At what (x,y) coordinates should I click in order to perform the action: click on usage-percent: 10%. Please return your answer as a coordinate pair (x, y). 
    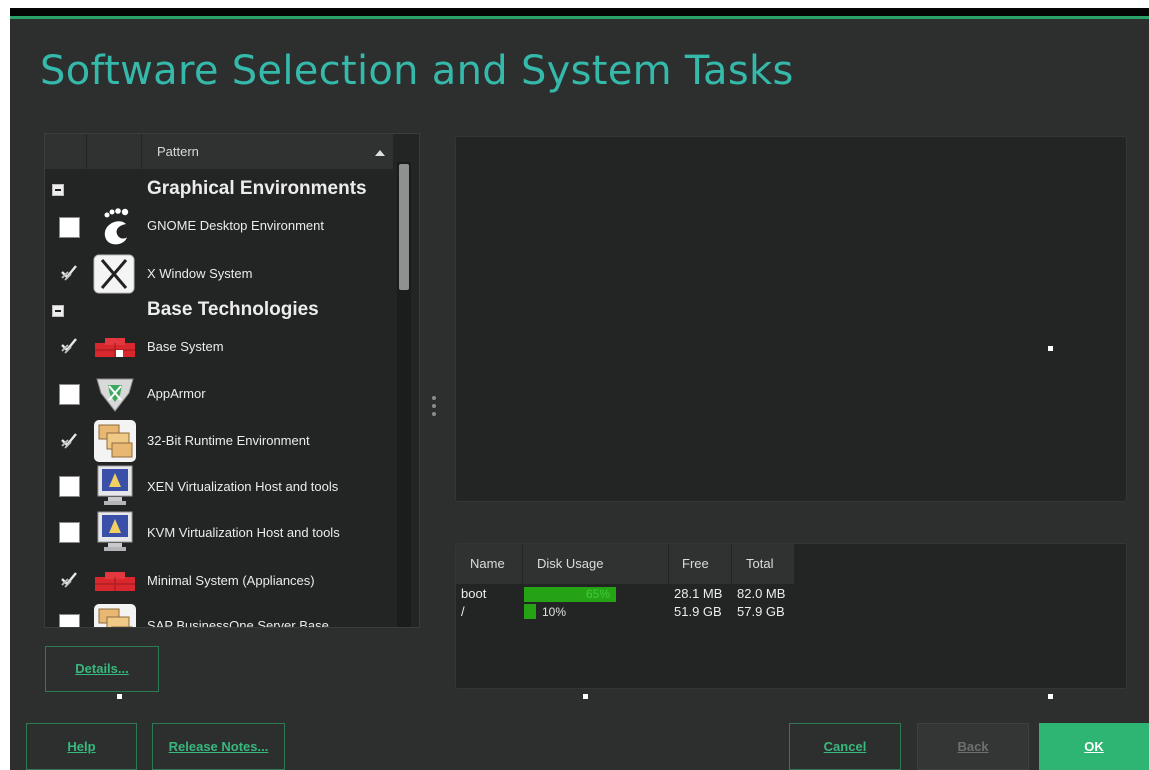
    Looking at the image, I should click on (554, 612).